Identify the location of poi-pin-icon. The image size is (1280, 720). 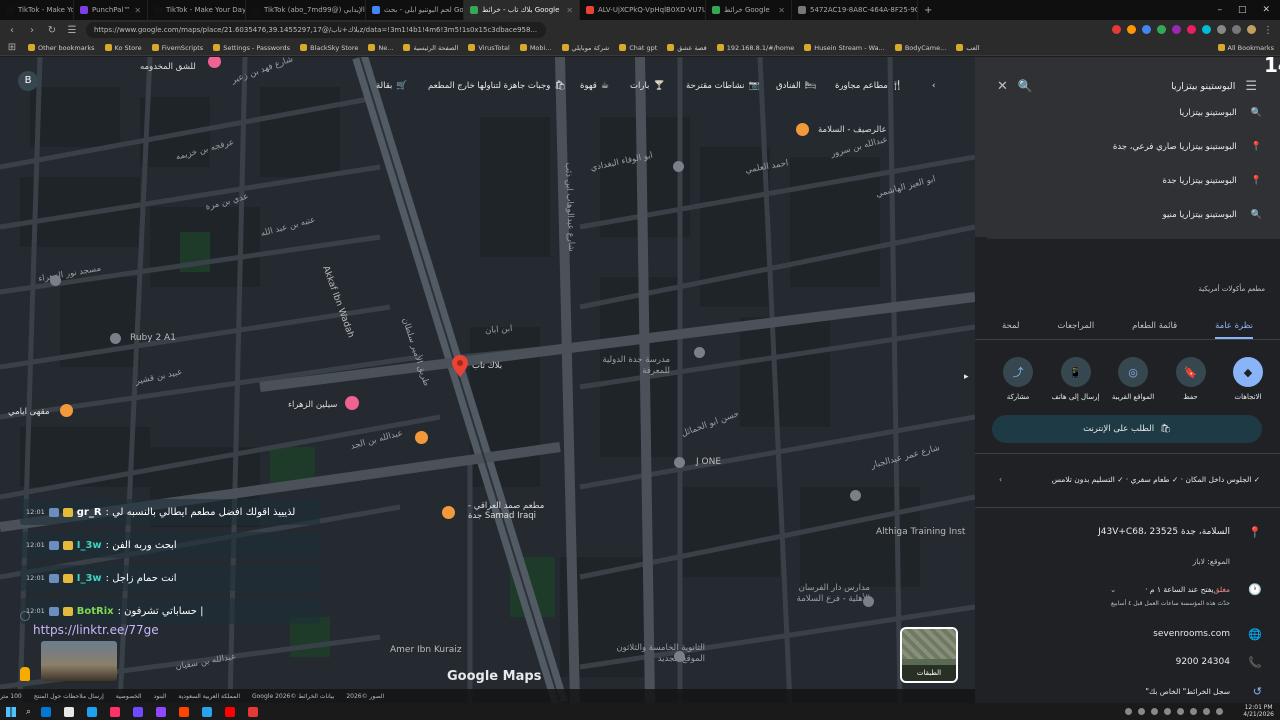
(352, 403).